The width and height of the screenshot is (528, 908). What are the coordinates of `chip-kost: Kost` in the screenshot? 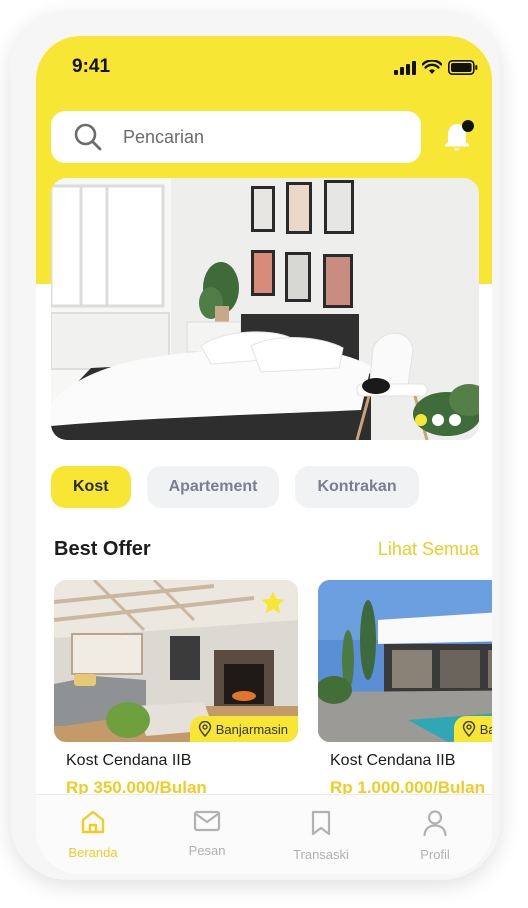 It's located at (91, 487).